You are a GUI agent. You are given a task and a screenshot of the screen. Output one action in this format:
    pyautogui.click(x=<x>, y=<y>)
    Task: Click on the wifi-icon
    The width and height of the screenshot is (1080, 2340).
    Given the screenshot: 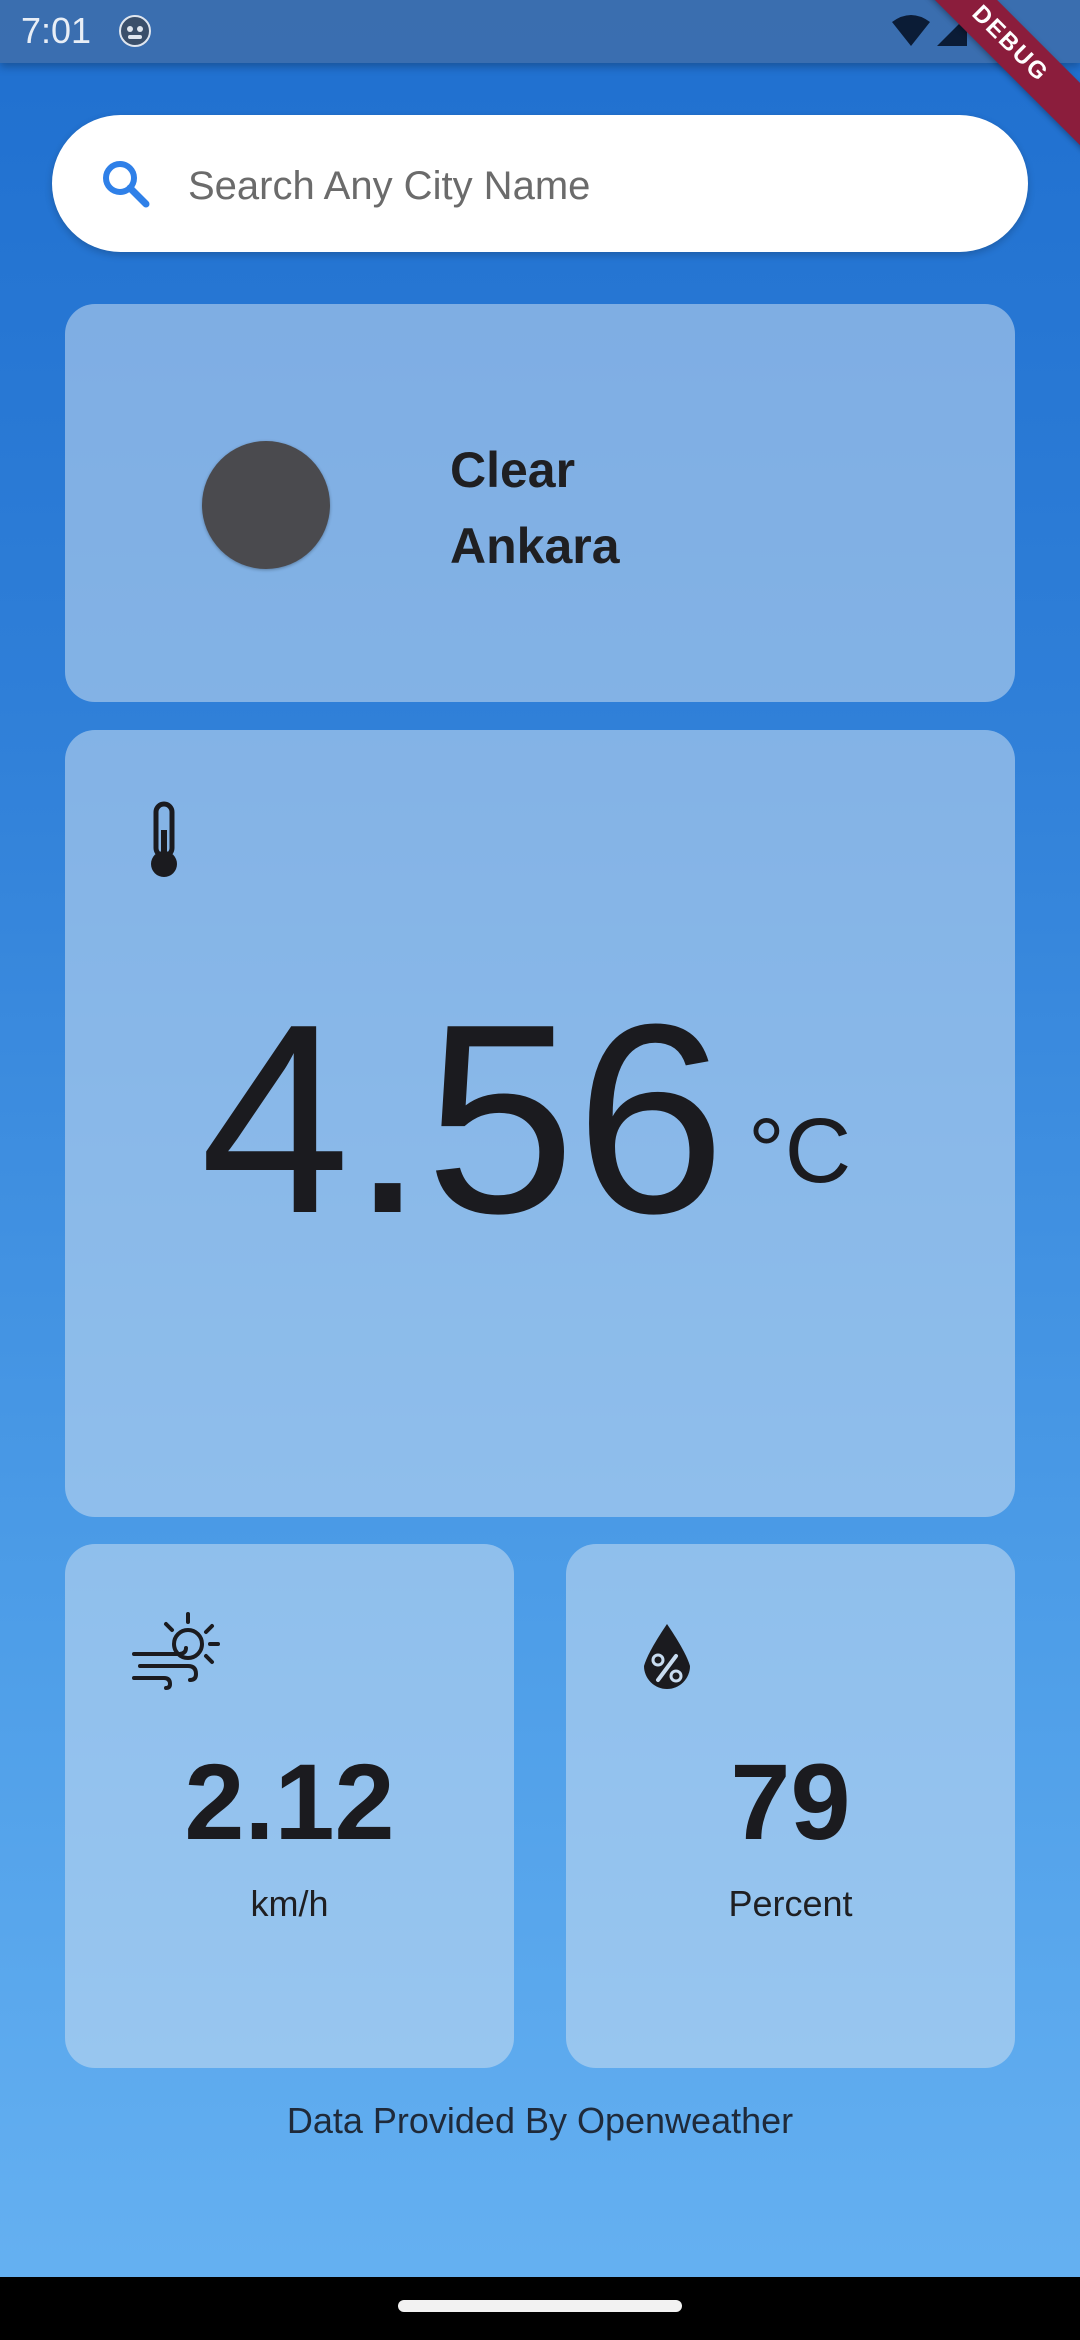 What is the action you would take?
    pyautogui.click(x=911, y=30)
    